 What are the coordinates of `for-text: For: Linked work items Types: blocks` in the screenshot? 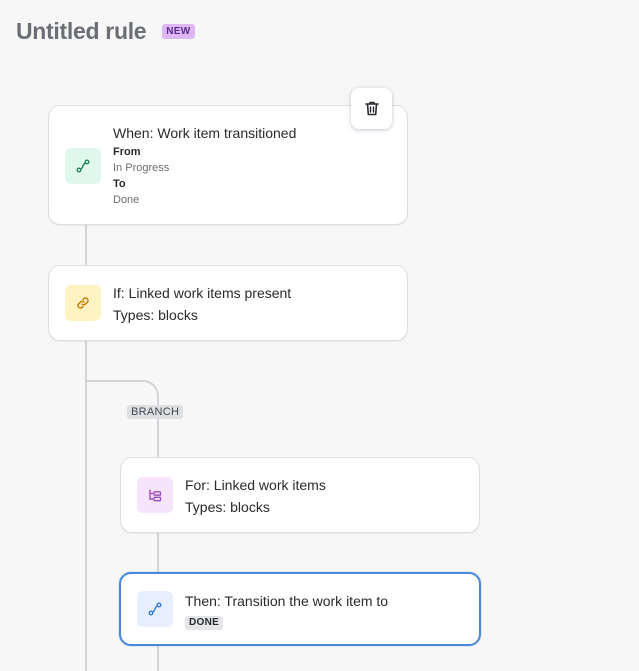 It's located at (255, 496).